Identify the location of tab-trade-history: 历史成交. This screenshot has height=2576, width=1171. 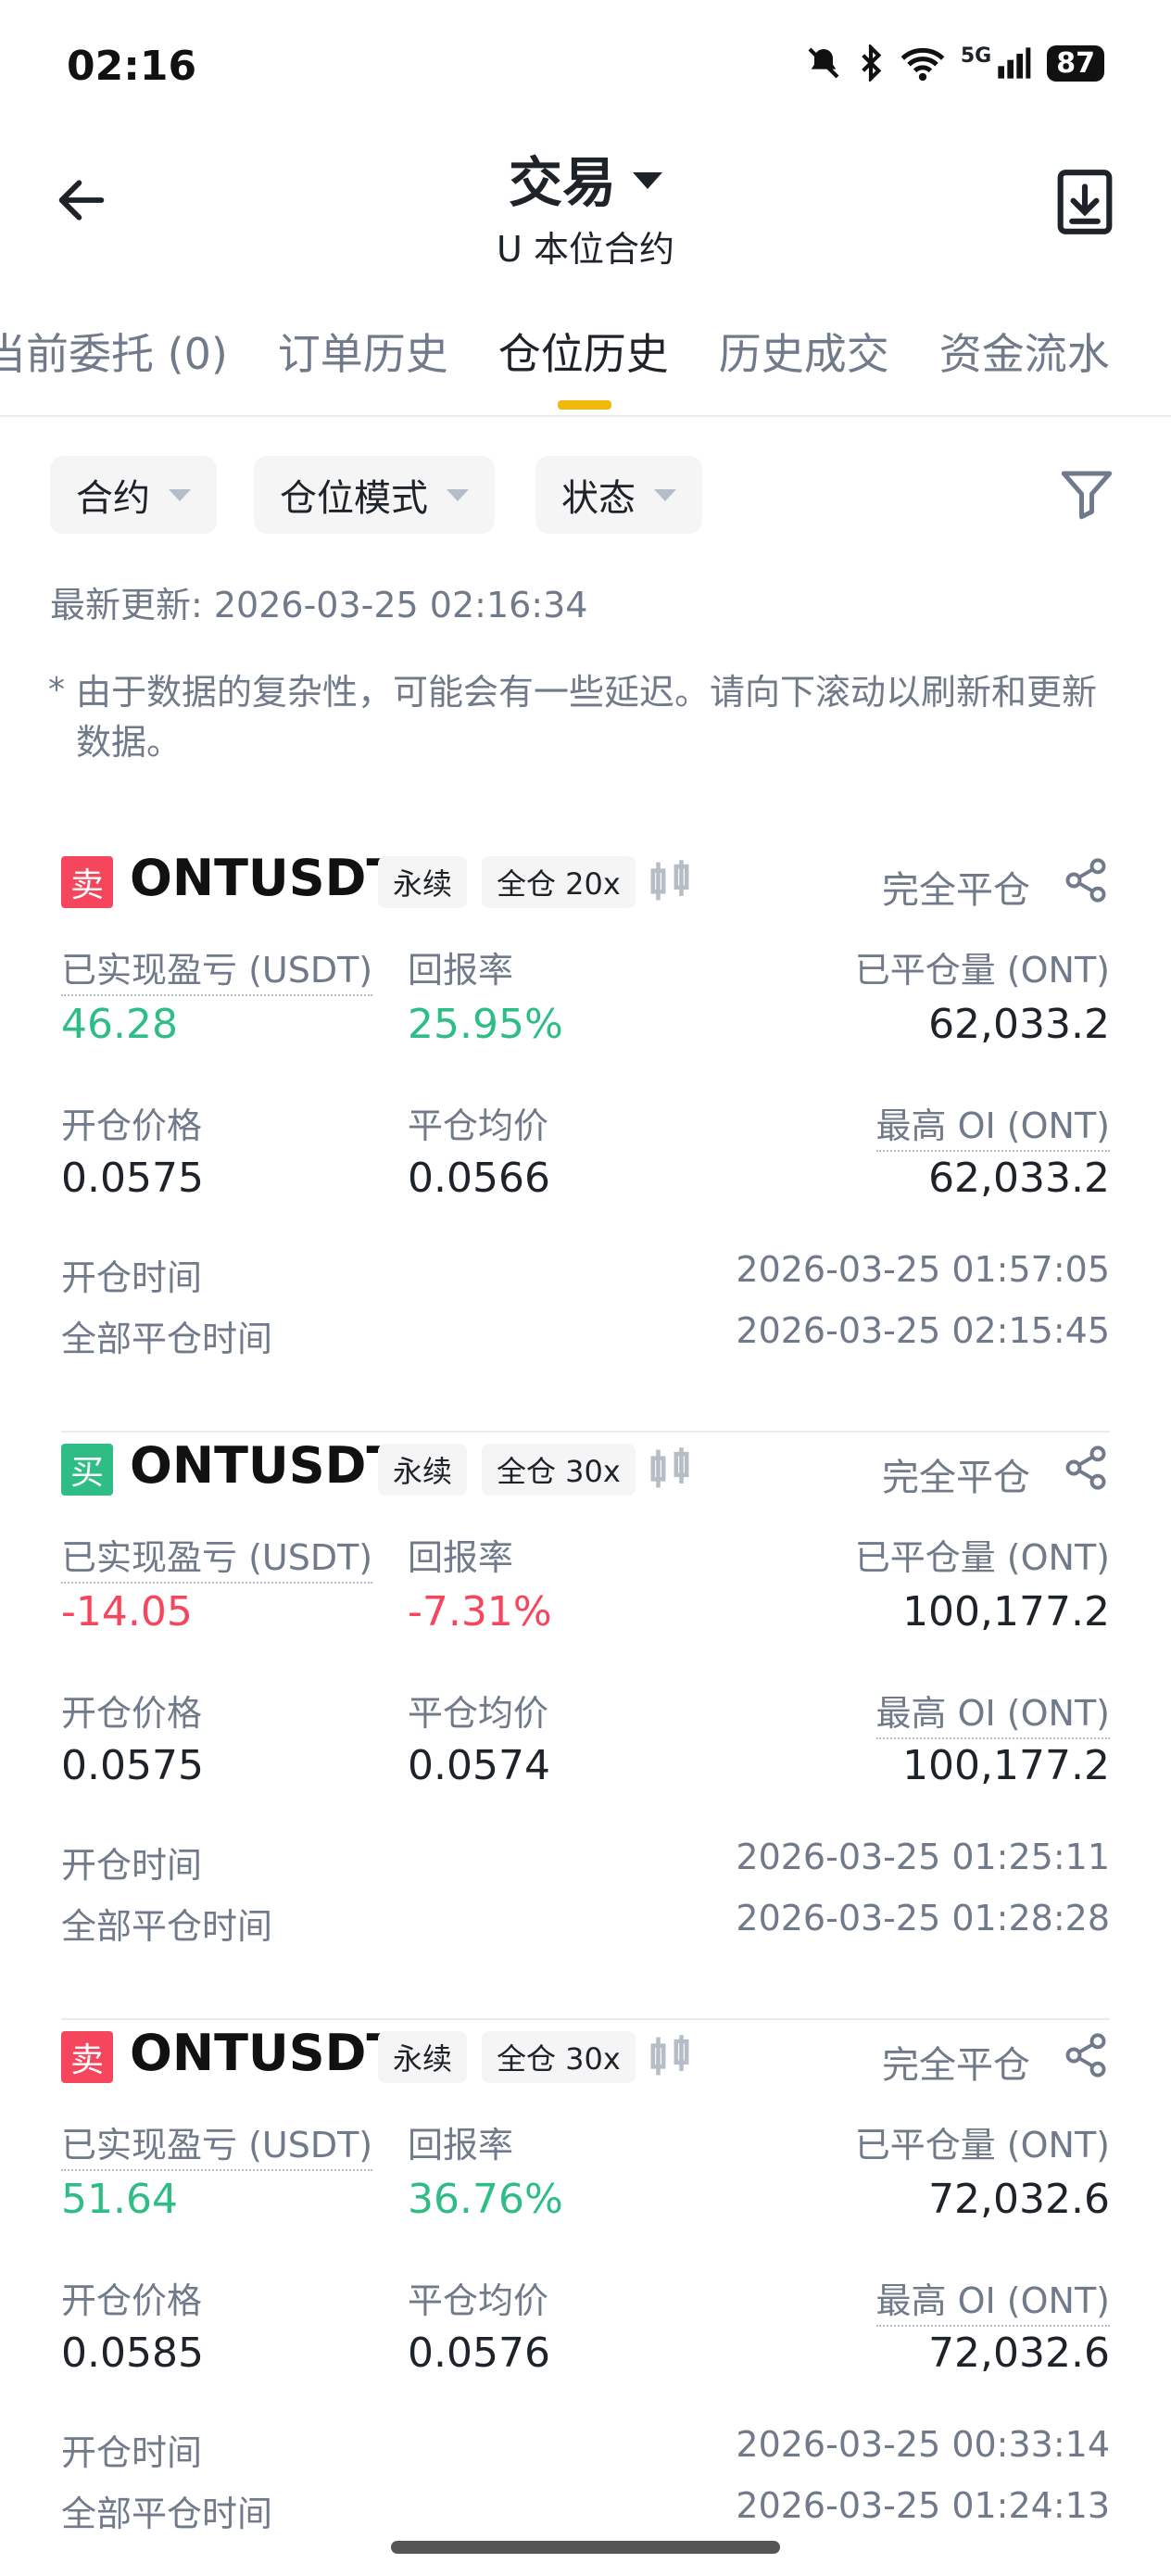
(804, 351).